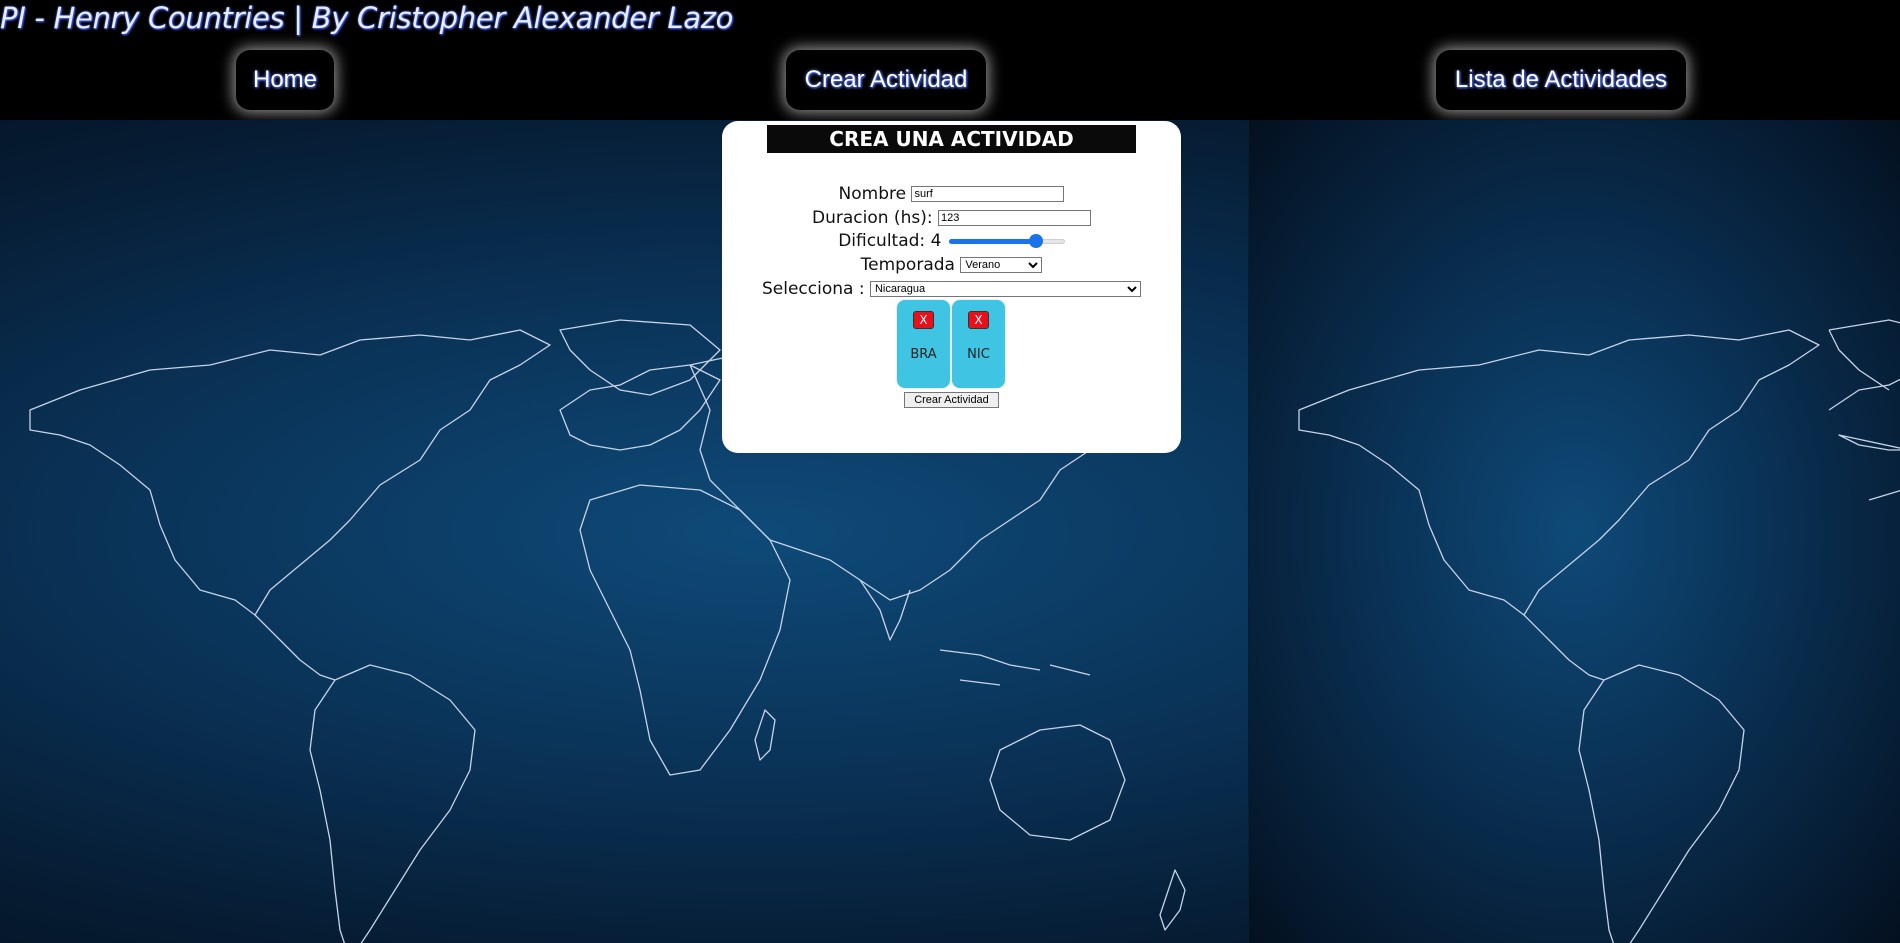 This screenshot has height=943, width=1900. Describe the element at coordinates (1005, 289) in the screenshot. I see `country-select: Nicaragua` at that location.